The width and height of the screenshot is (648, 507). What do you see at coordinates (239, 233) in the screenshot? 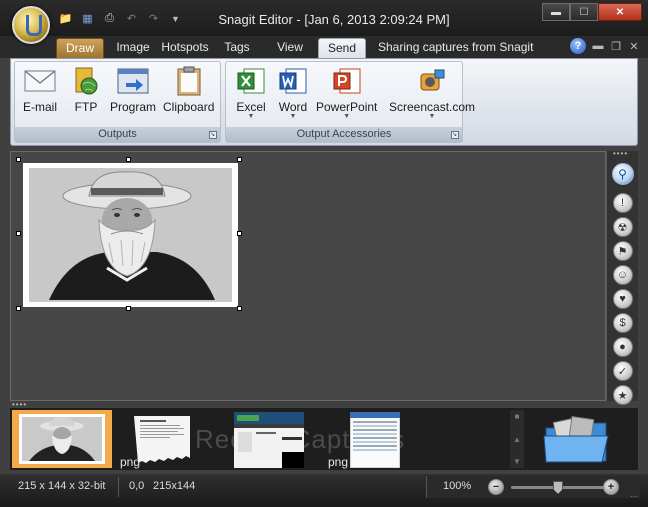
I see `resize-handle-e` at bounding box center [239, 233].